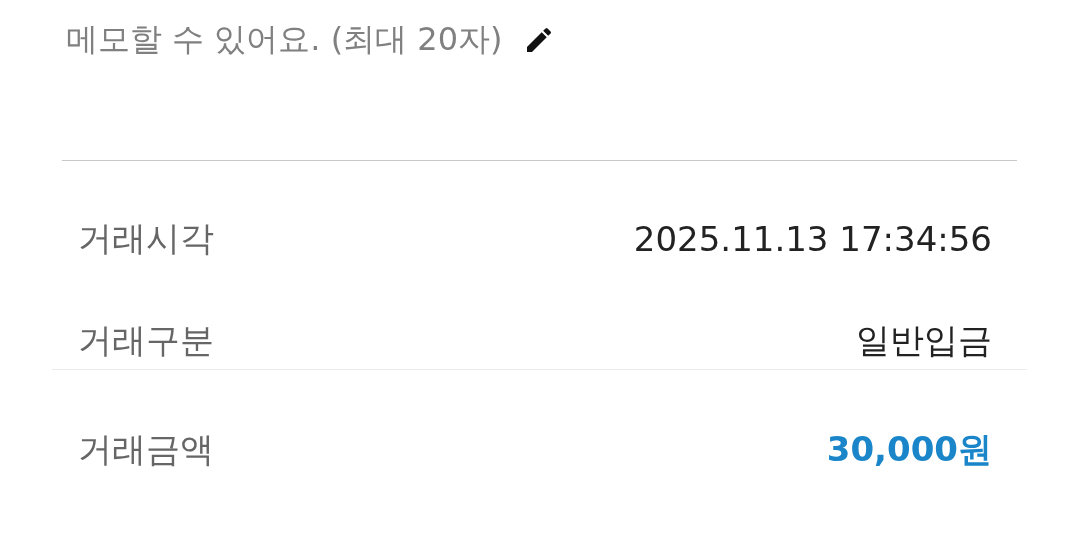 This screenshot has height=554, width=1080. I want to click on amount-value: 30,000원, so click(909, 449).